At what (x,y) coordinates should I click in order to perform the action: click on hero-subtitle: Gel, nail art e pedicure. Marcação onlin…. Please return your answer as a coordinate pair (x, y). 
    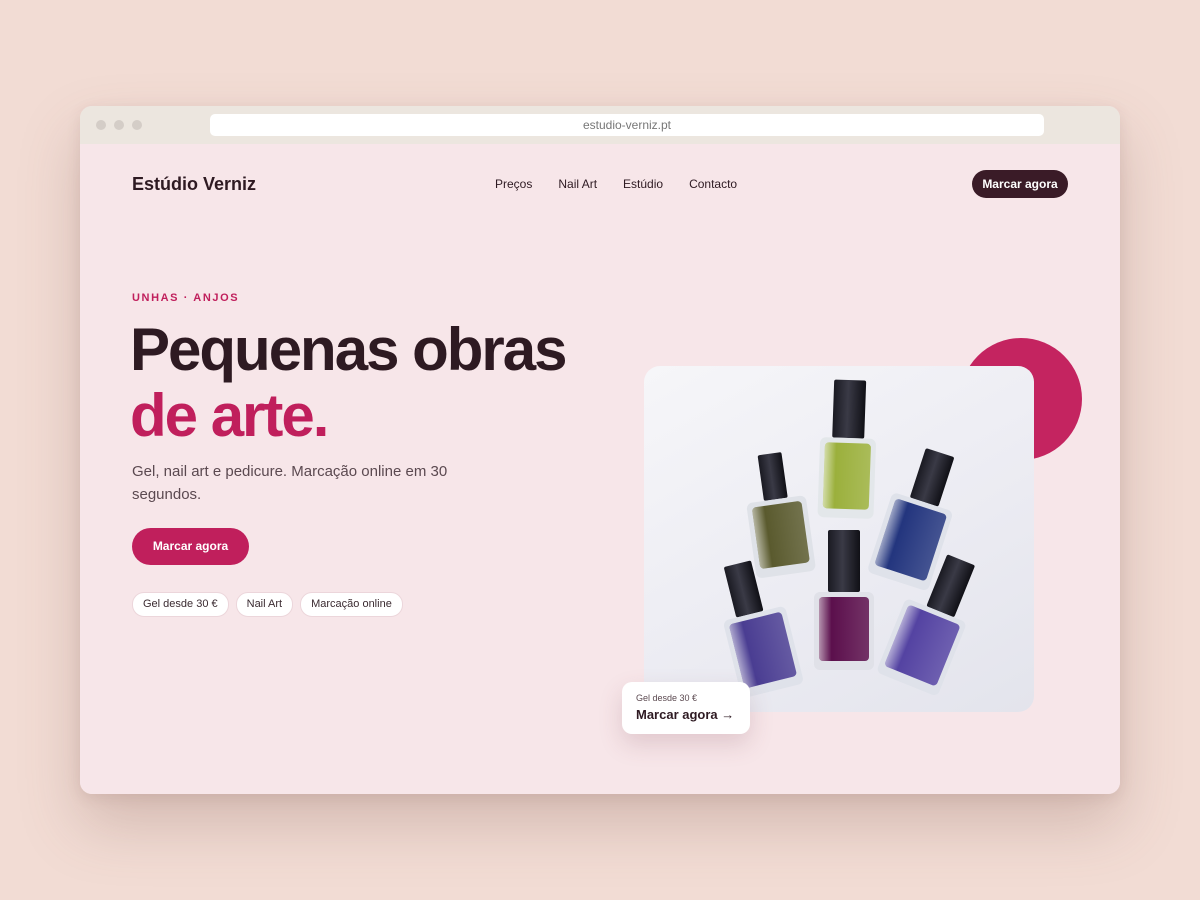
    Looking at the image, I should click on (290, 483).